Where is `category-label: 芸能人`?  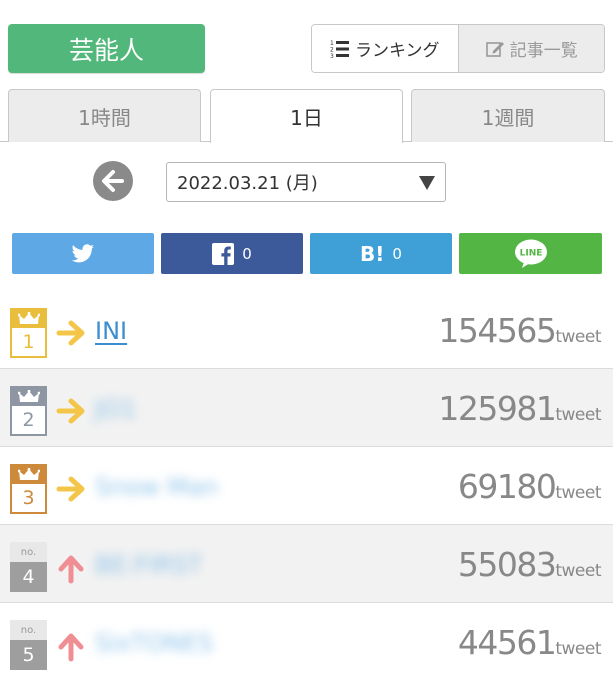
category-label: 芸能人 is located at coordinates (106, 50).